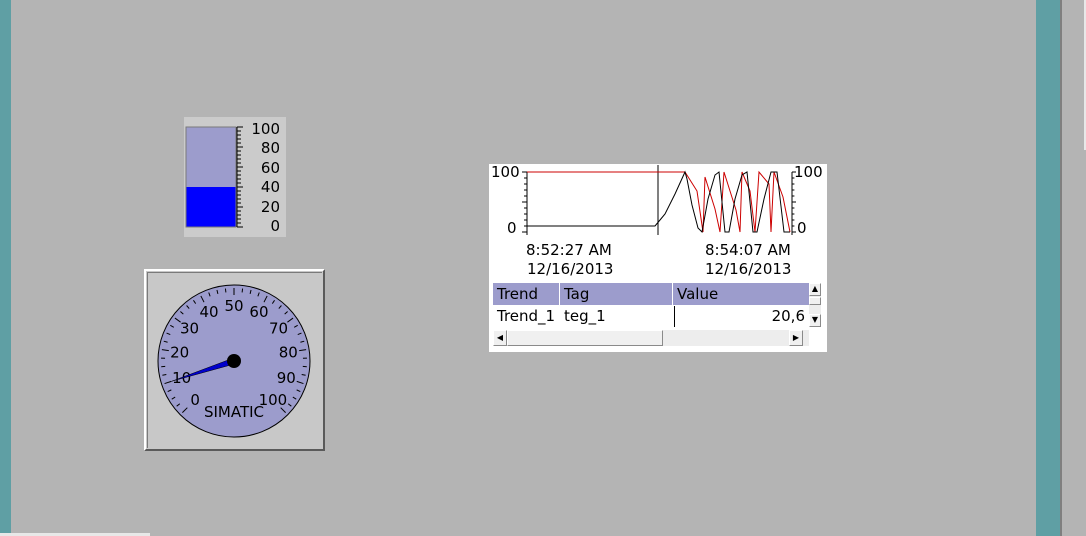 The width and height of the screenshot is (1086, 536). I want to click on gauge-hub, so click(234, 361).